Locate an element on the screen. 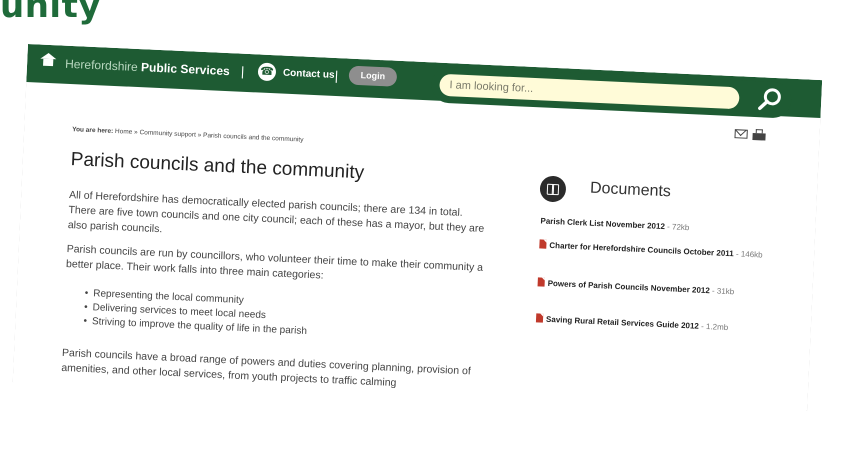  utility-icons is located at coordinates (754, 136).